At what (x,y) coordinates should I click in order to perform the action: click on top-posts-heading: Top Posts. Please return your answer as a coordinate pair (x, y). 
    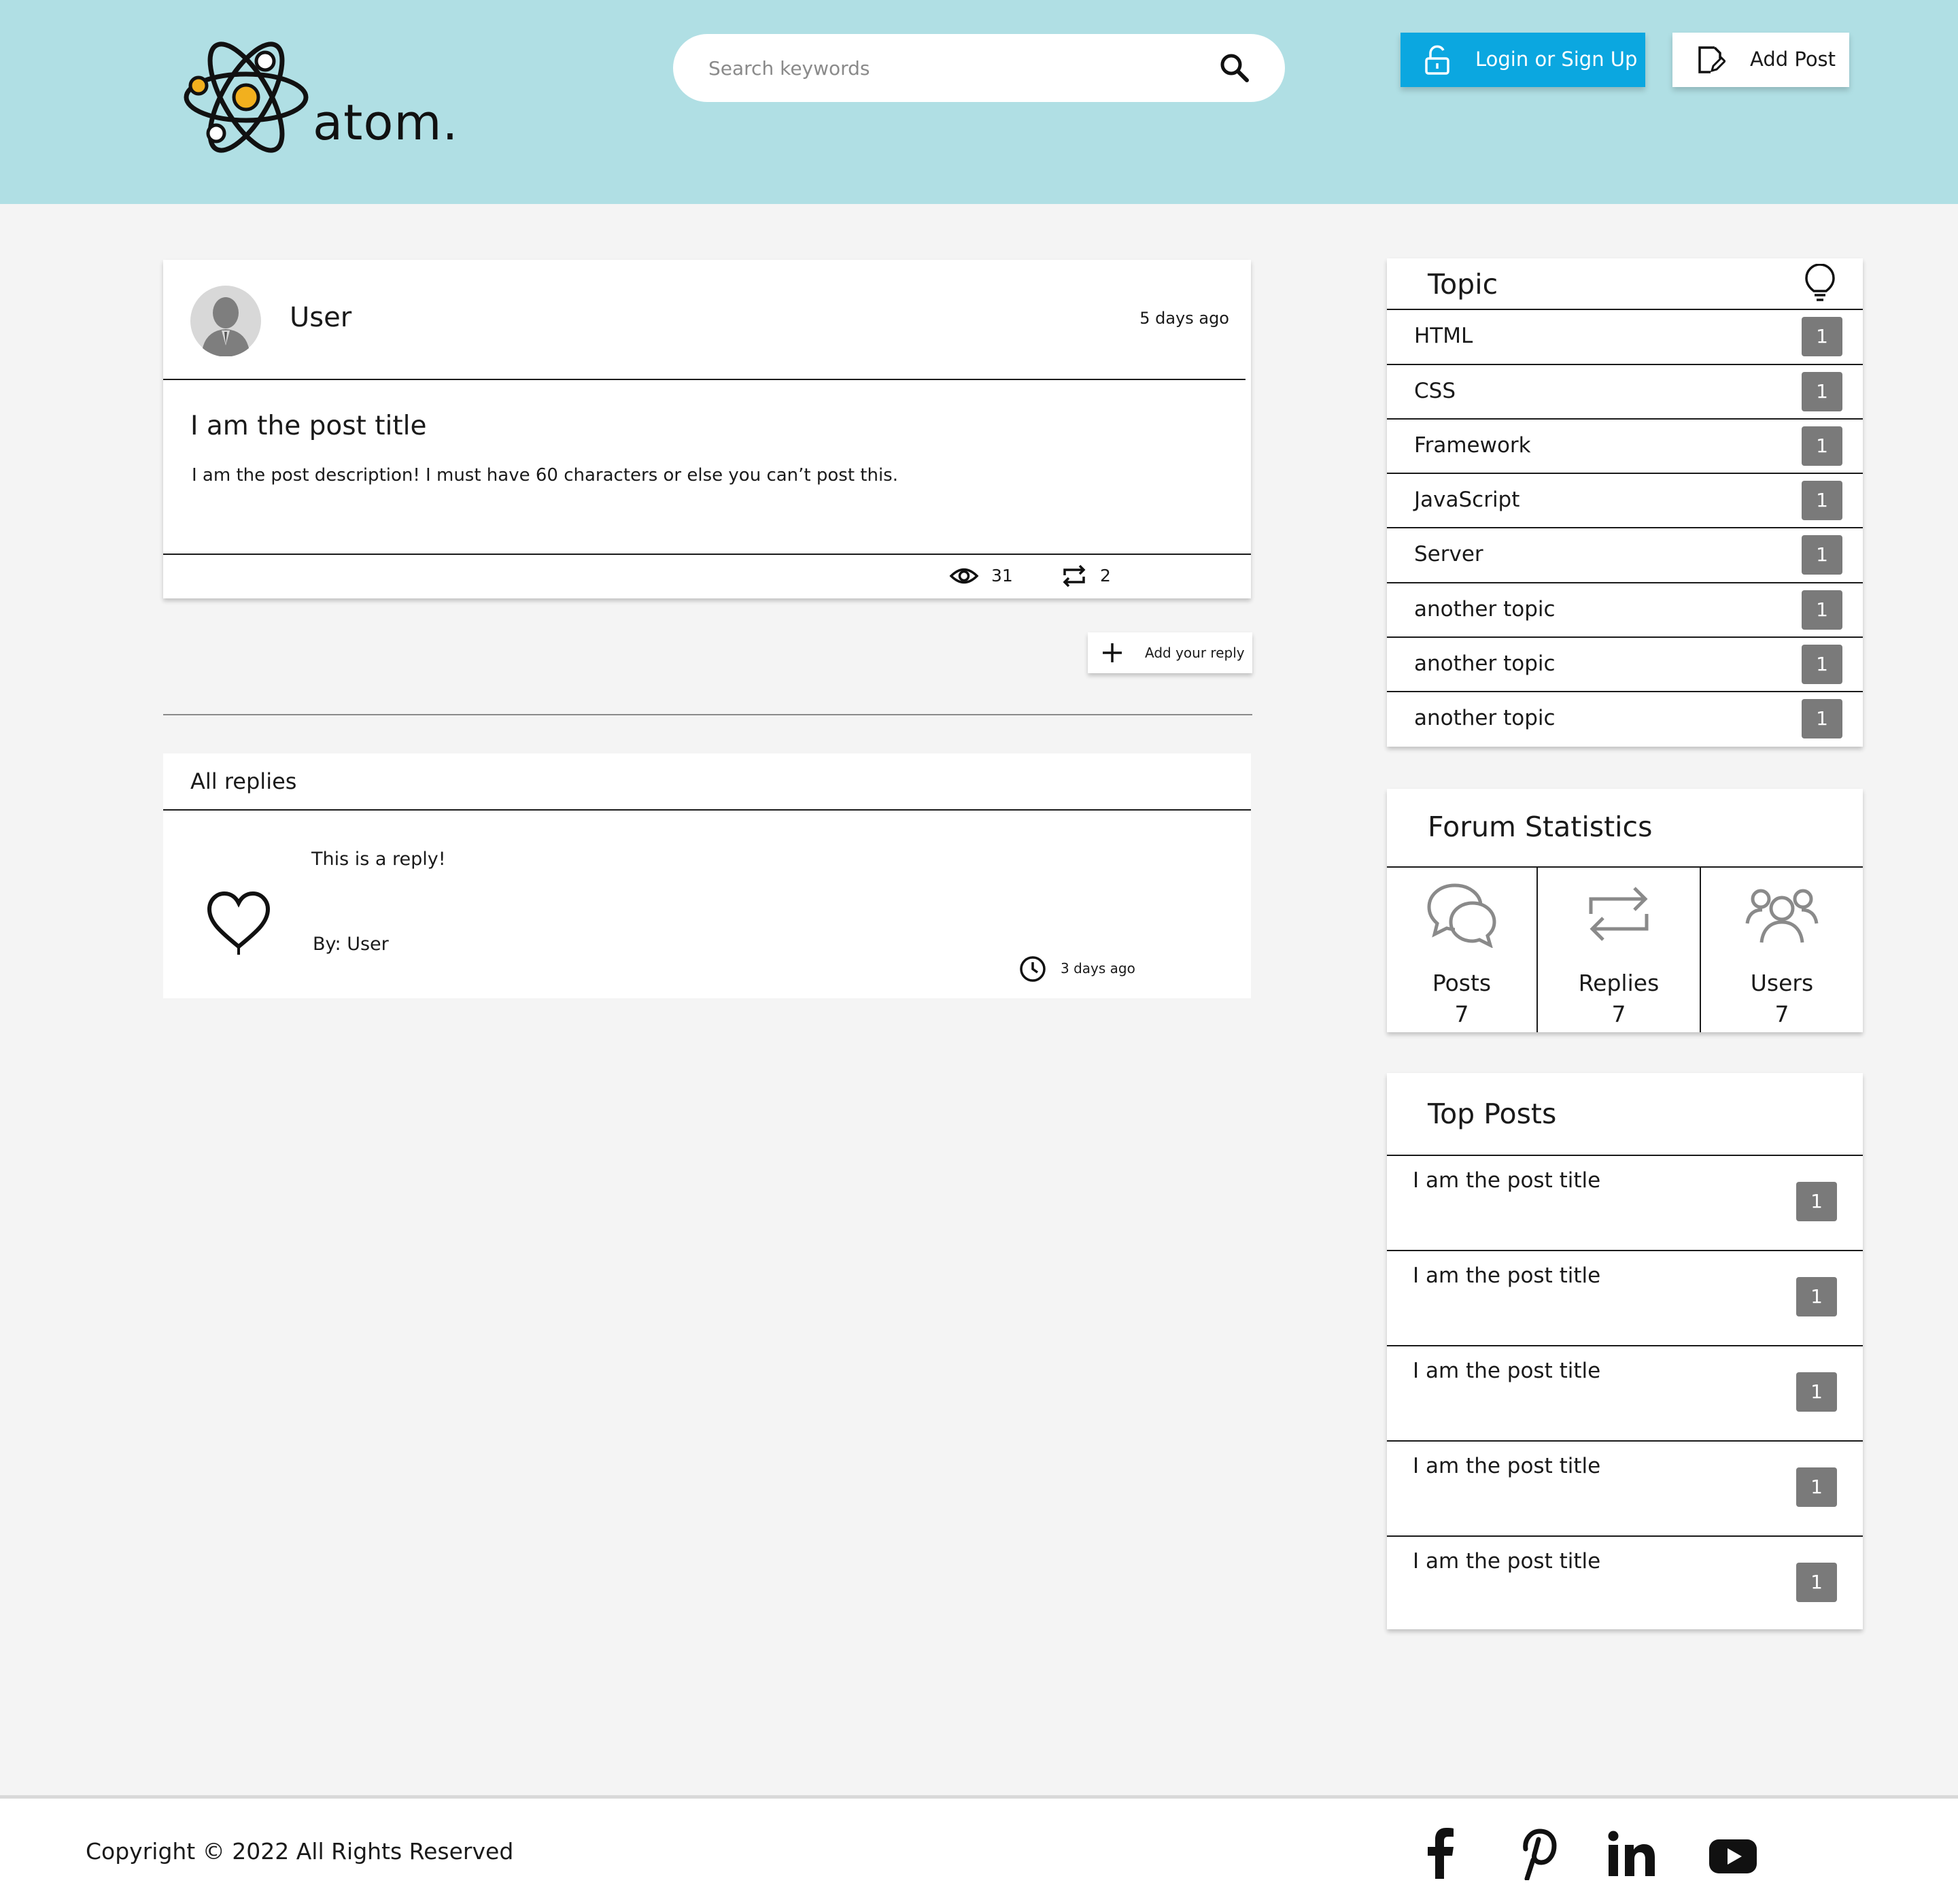
    Looking at the image, I should click on (1492, 1114).